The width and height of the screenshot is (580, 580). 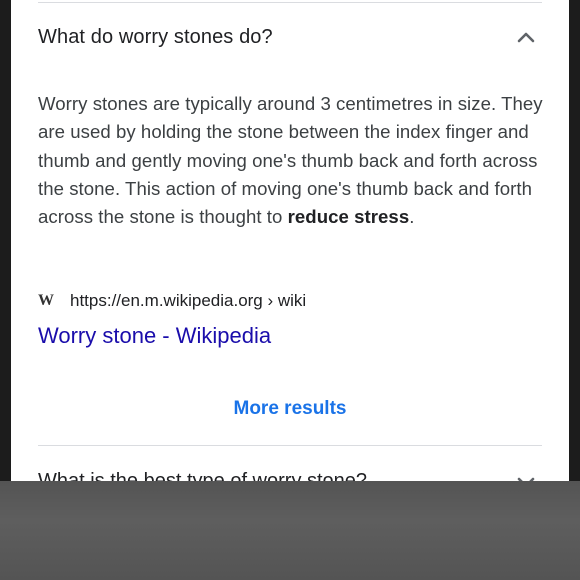 What do you see at coordinates (188, 300) in the screenshot?
I see `source-url: https://en.m.wikipedia.org › wiki` at bounding box center [188, 300].